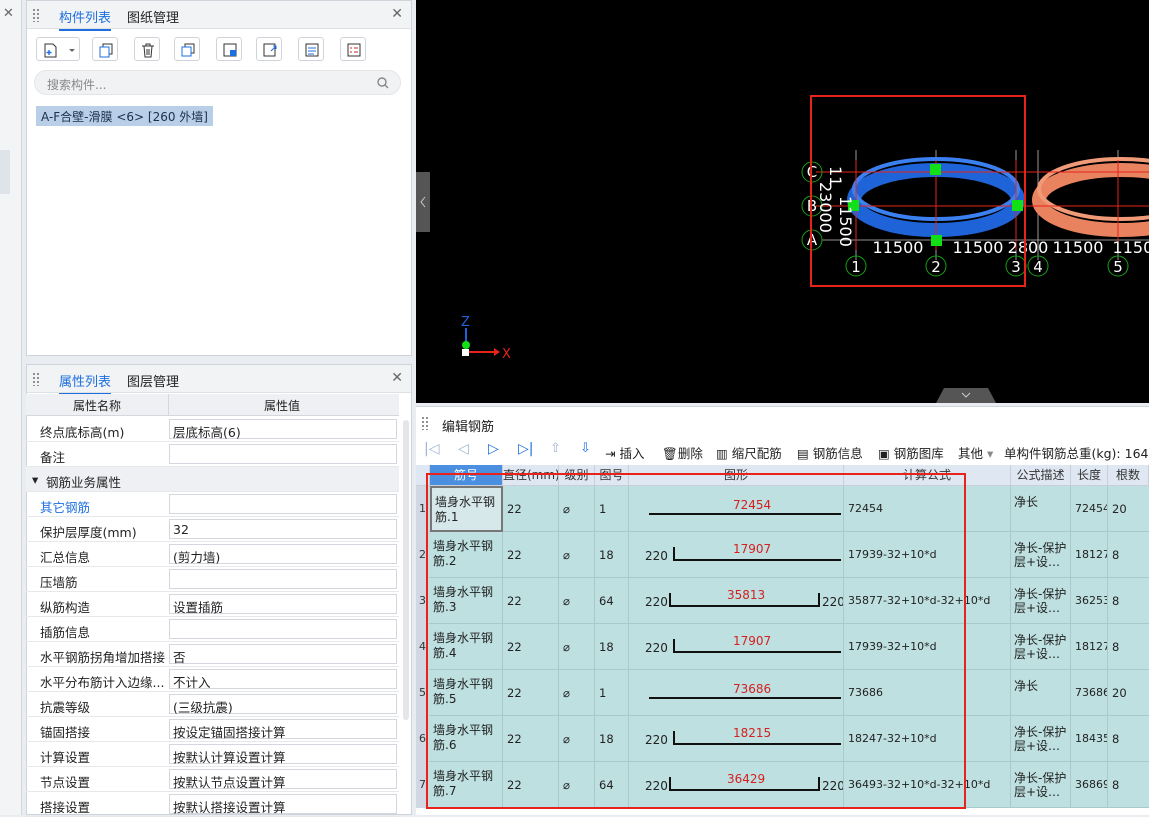 This screenshot has width=1149, height=817. What do you see at coordinates (555, 448) in the screenshot?
I see `move-up-icon: ⇧` at bounding box center [555, 448].